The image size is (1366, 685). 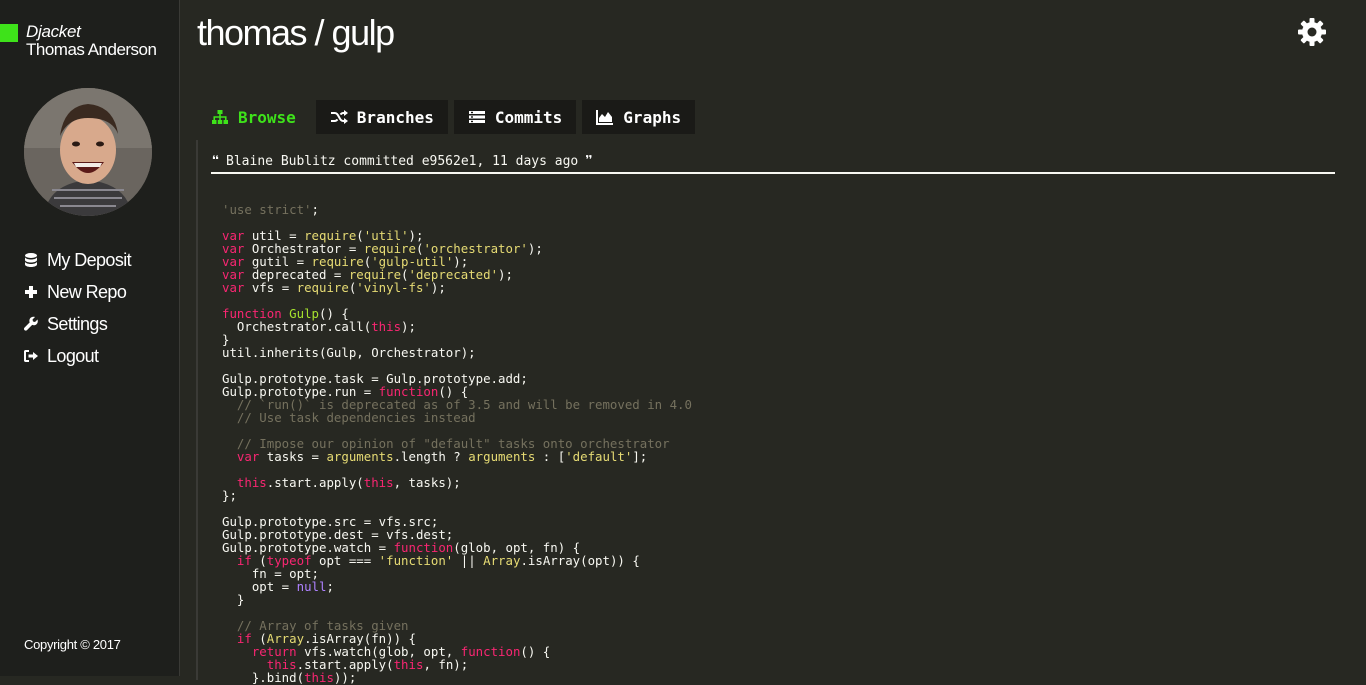 I want to click on repo-tabs: Browse Branches Commits Graphs, so click(x=446, y=117).